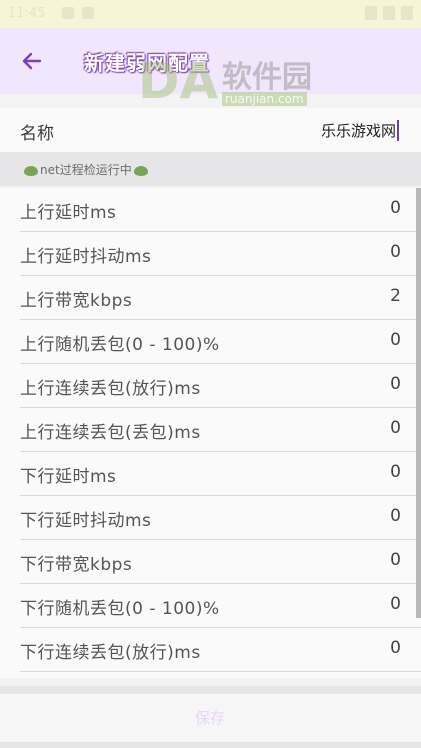 The width and height of the screenshot is (421, 748). What do you see at coordinates (395, 296) in the screenshot?
I see `list-item-value: 2` at bounding box center [395, 296].